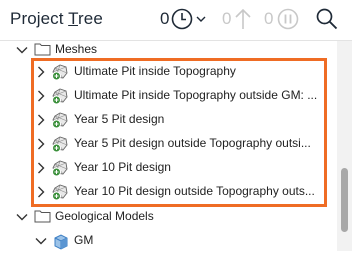  I want to click on panel-title: Project Tree, so click(56, 19).